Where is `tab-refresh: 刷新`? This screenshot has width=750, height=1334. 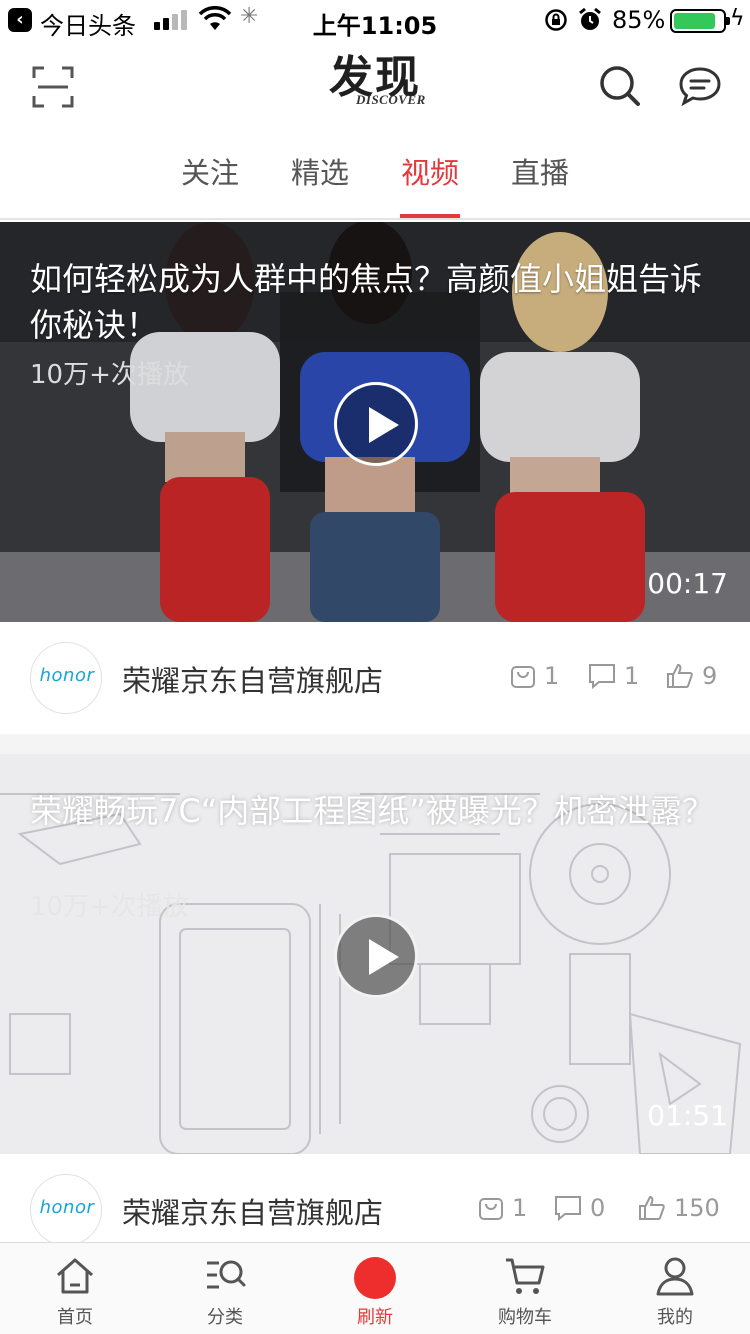
tab-refresh: 刷新 is located at coordinates (375, 1288).